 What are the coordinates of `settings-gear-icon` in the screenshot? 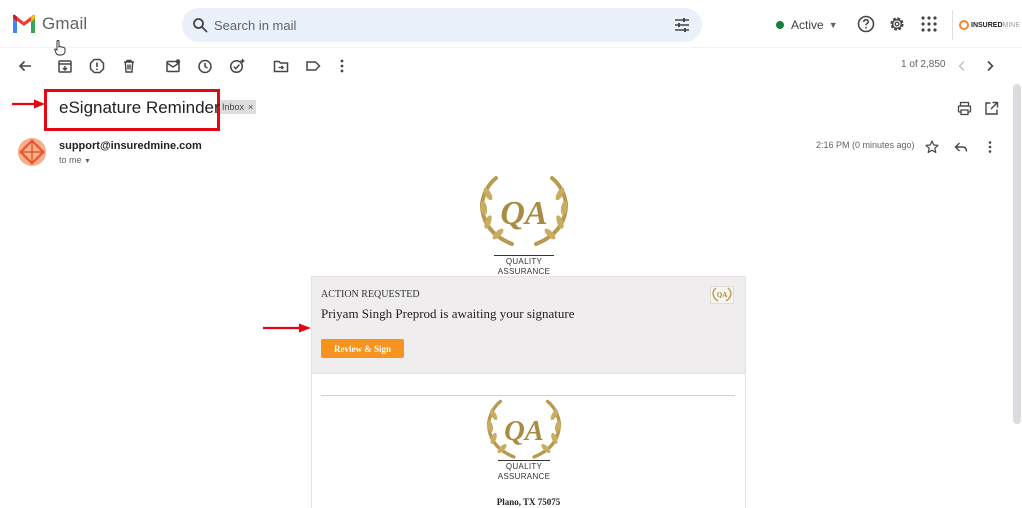 It's located at (897, 24).